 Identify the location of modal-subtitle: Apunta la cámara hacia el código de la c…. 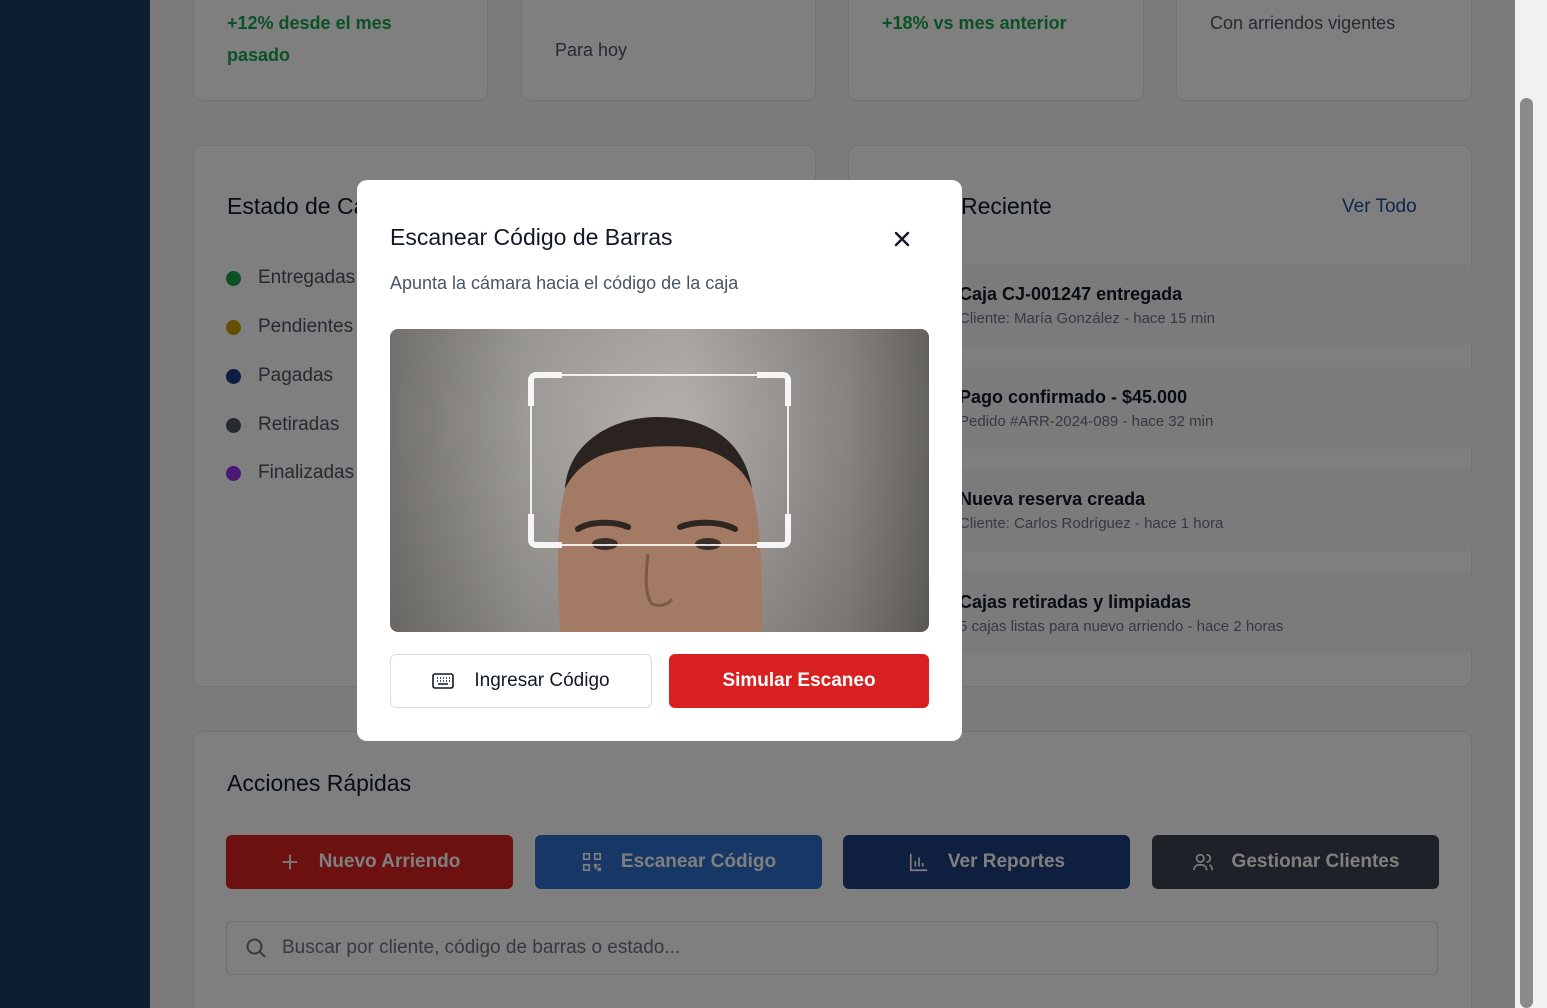
(564, 283).